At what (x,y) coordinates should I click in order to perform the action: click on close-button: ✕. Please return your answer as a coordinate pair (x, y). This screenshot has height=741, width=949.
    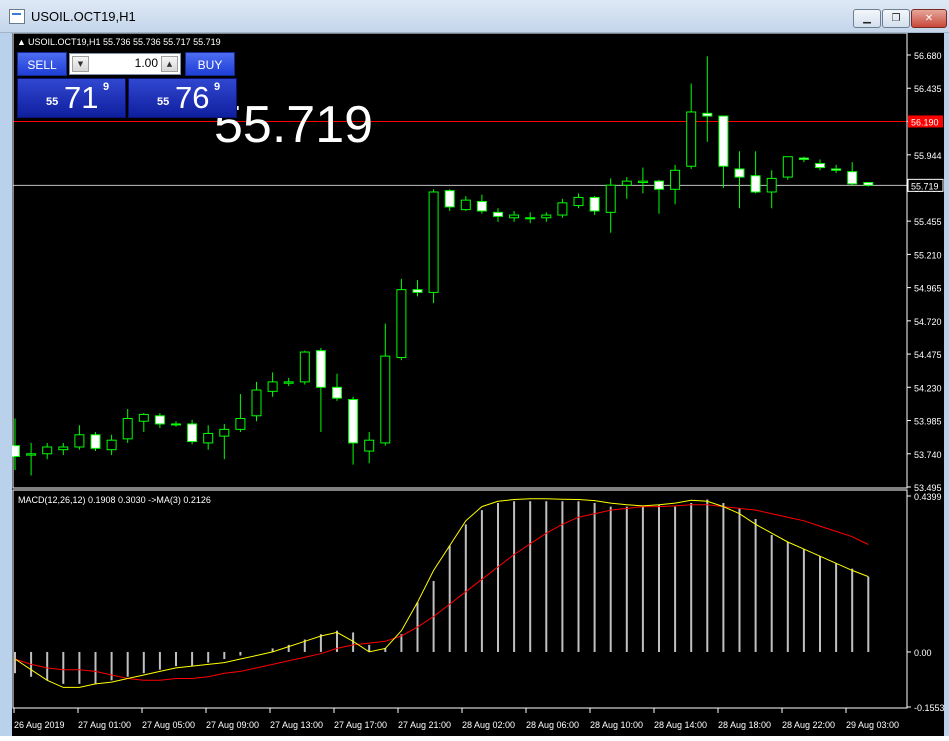
    Looking at the image, I should click on (929, 18).